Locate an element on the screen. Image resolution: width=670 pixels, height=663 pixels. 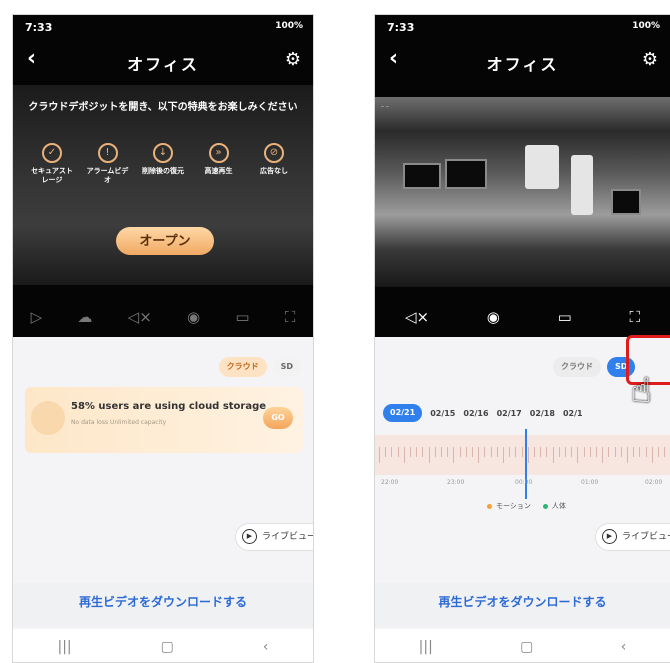
playback-icon: ▷ is located at coordinates (37, 317).